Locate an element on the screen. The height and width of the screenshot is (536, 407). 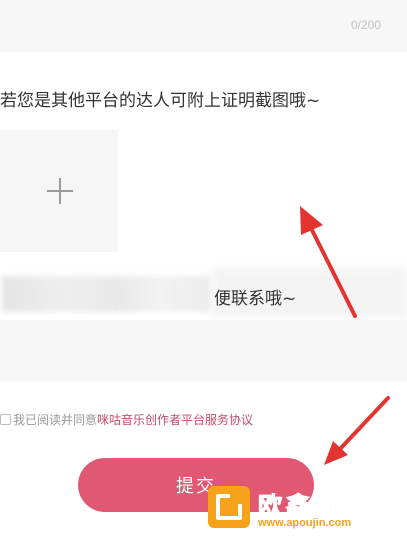
arrow-to-submit is located at coordinates (357, 430).